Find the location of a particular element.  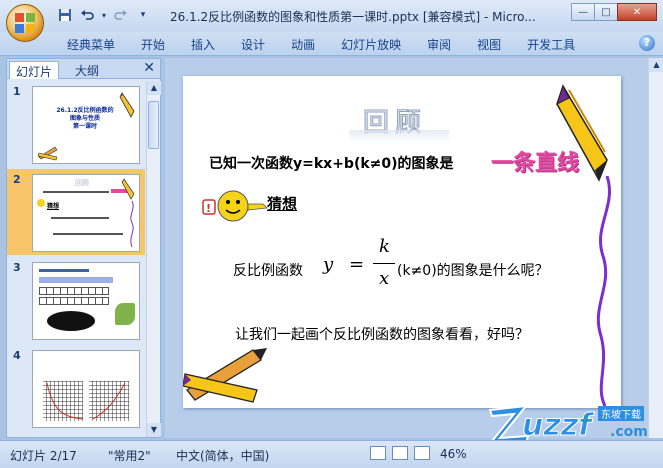

tab-animation: 动画 is located at coordinates (303, 44).